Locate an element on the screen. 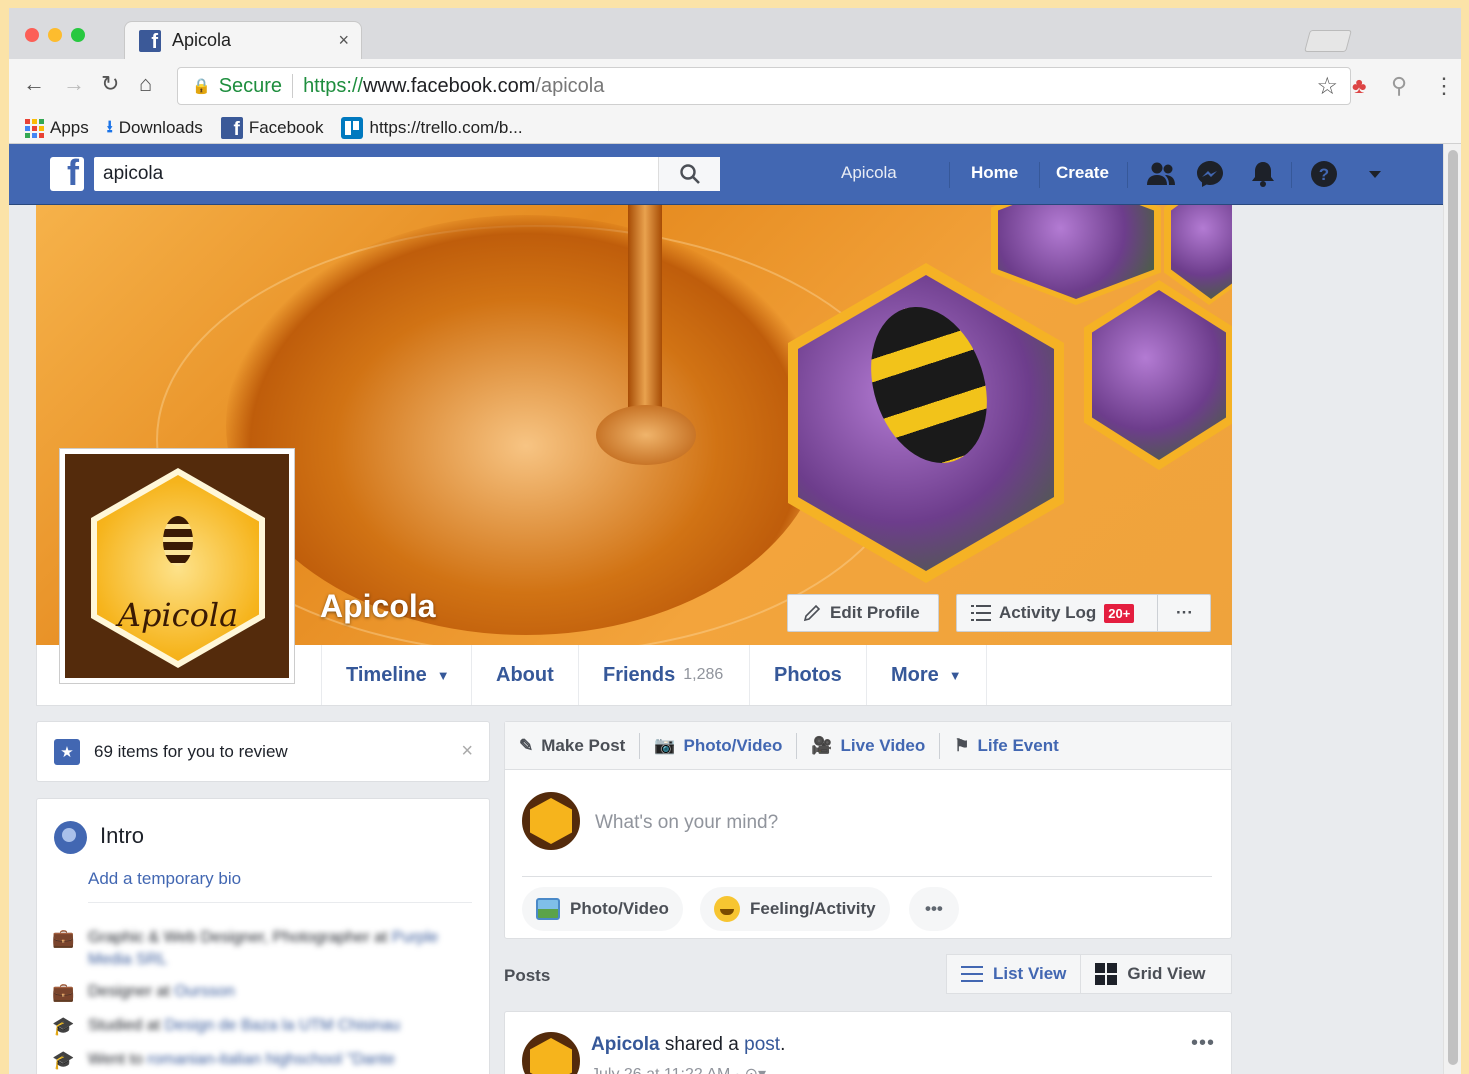  zoom-search-icon: ⚲ is located at coordinates (1399, 86).